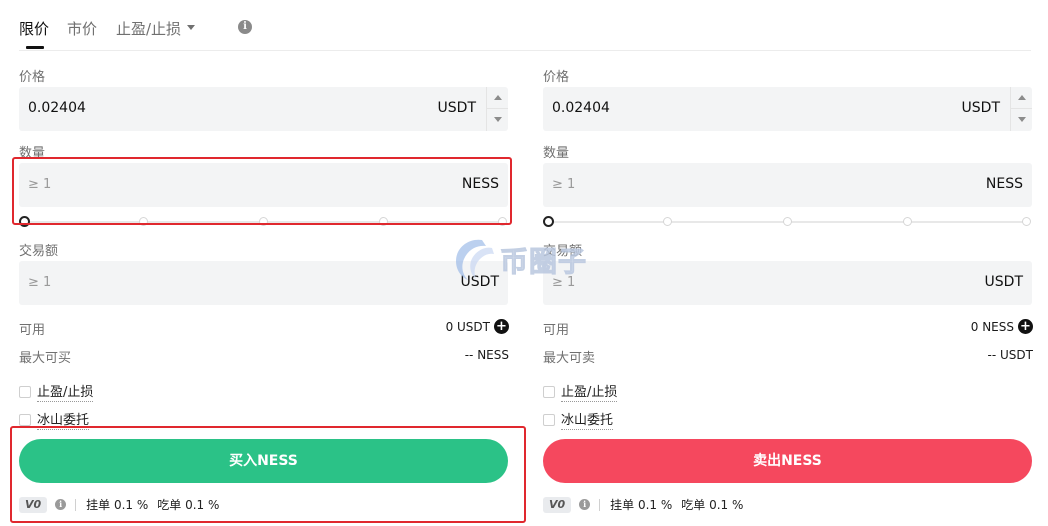 Image resolution: width=1048 pixels, height=526 pixels. I want to click on amount-placeholder: ≥ 1, so click(40, 282).